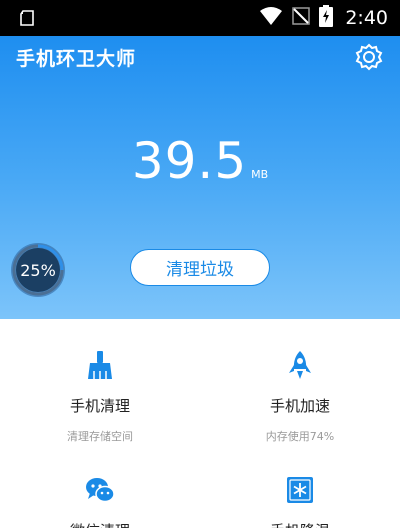 The height and width of the screenshot is (528, 400). I want to click on feature-label: 手机清理, so click(99, 406).